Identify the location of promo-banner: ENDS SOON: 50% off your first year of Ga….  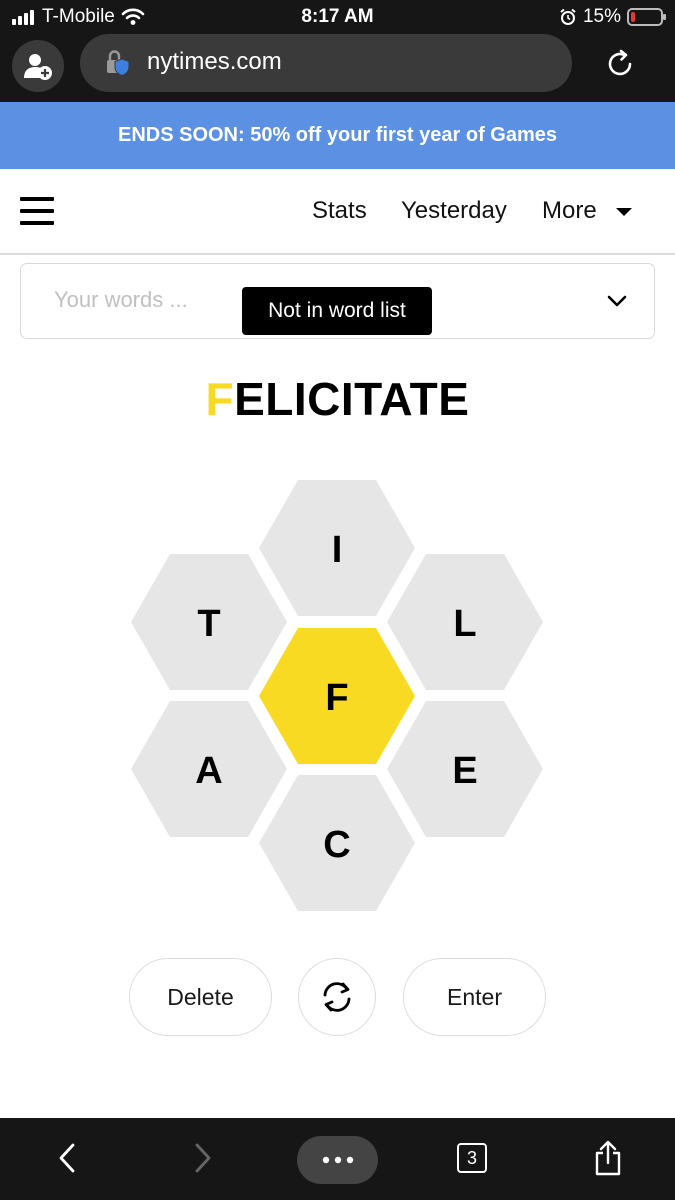
(337, 135).